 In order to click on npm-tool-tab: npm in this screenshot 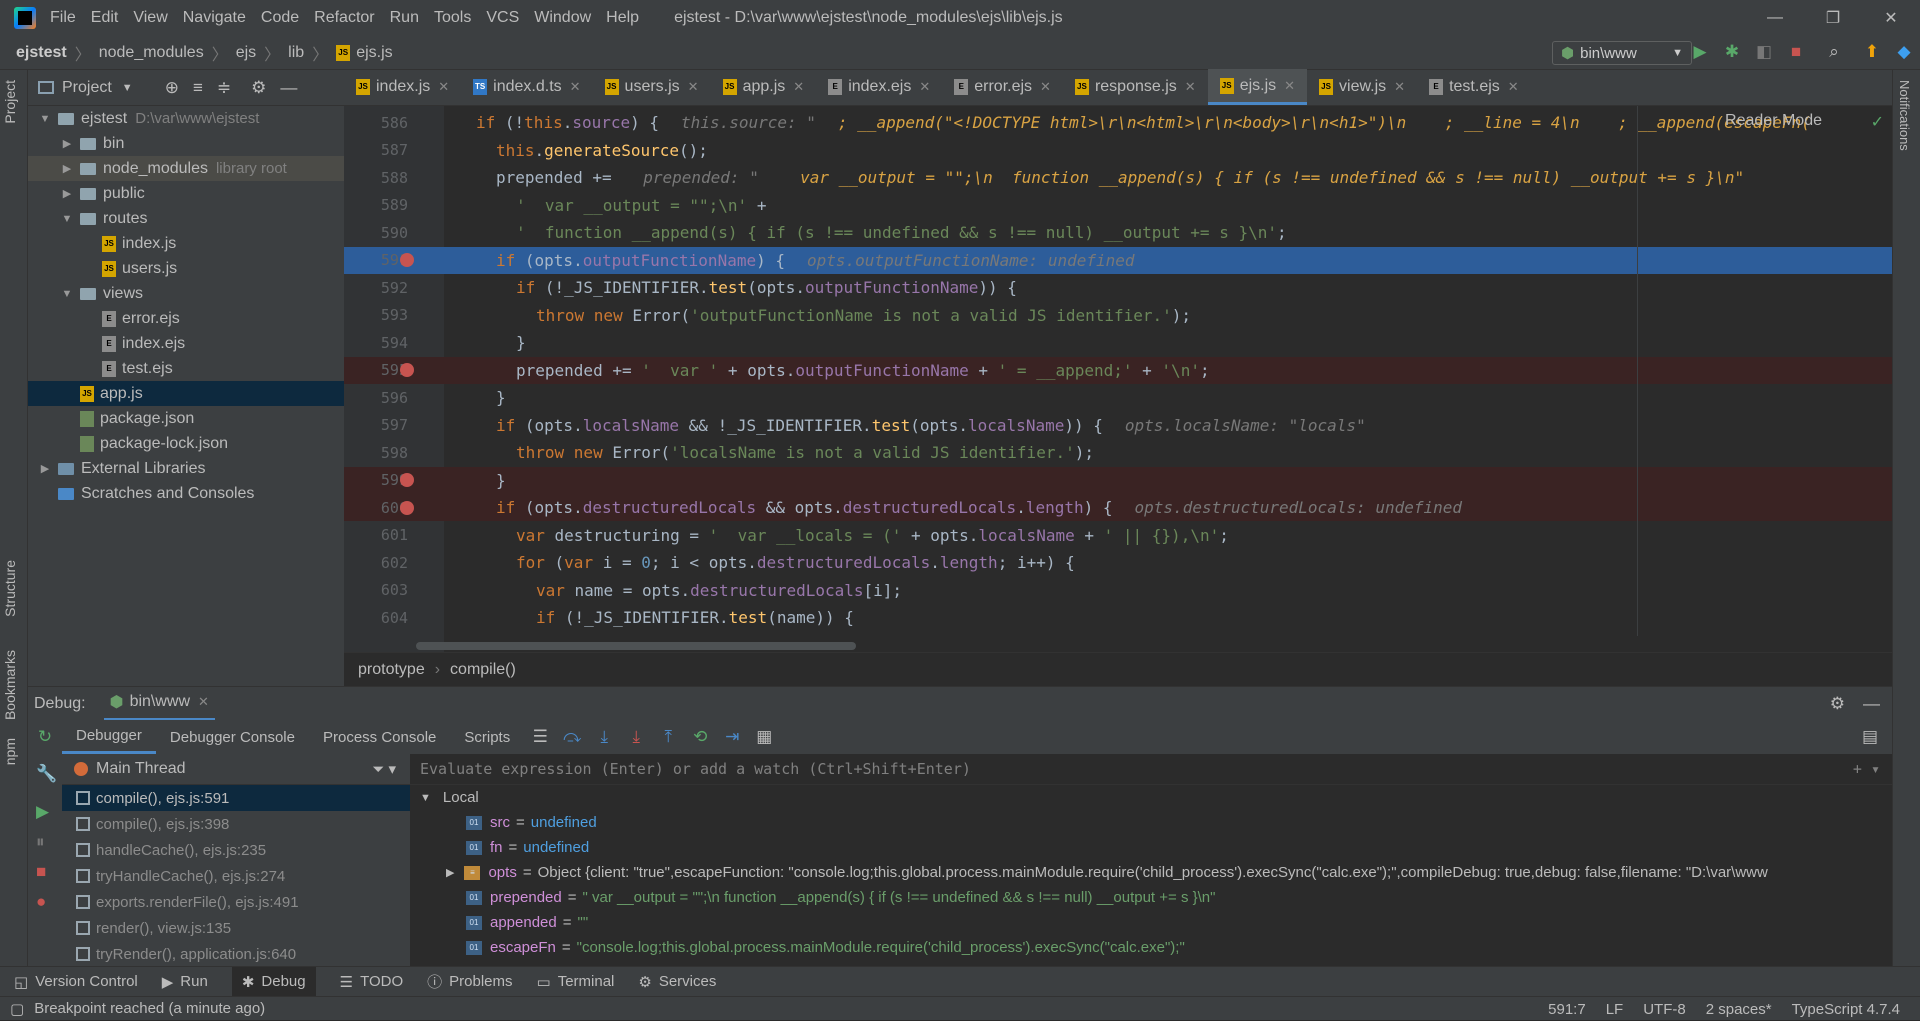, I will do `click(10, 751)`.